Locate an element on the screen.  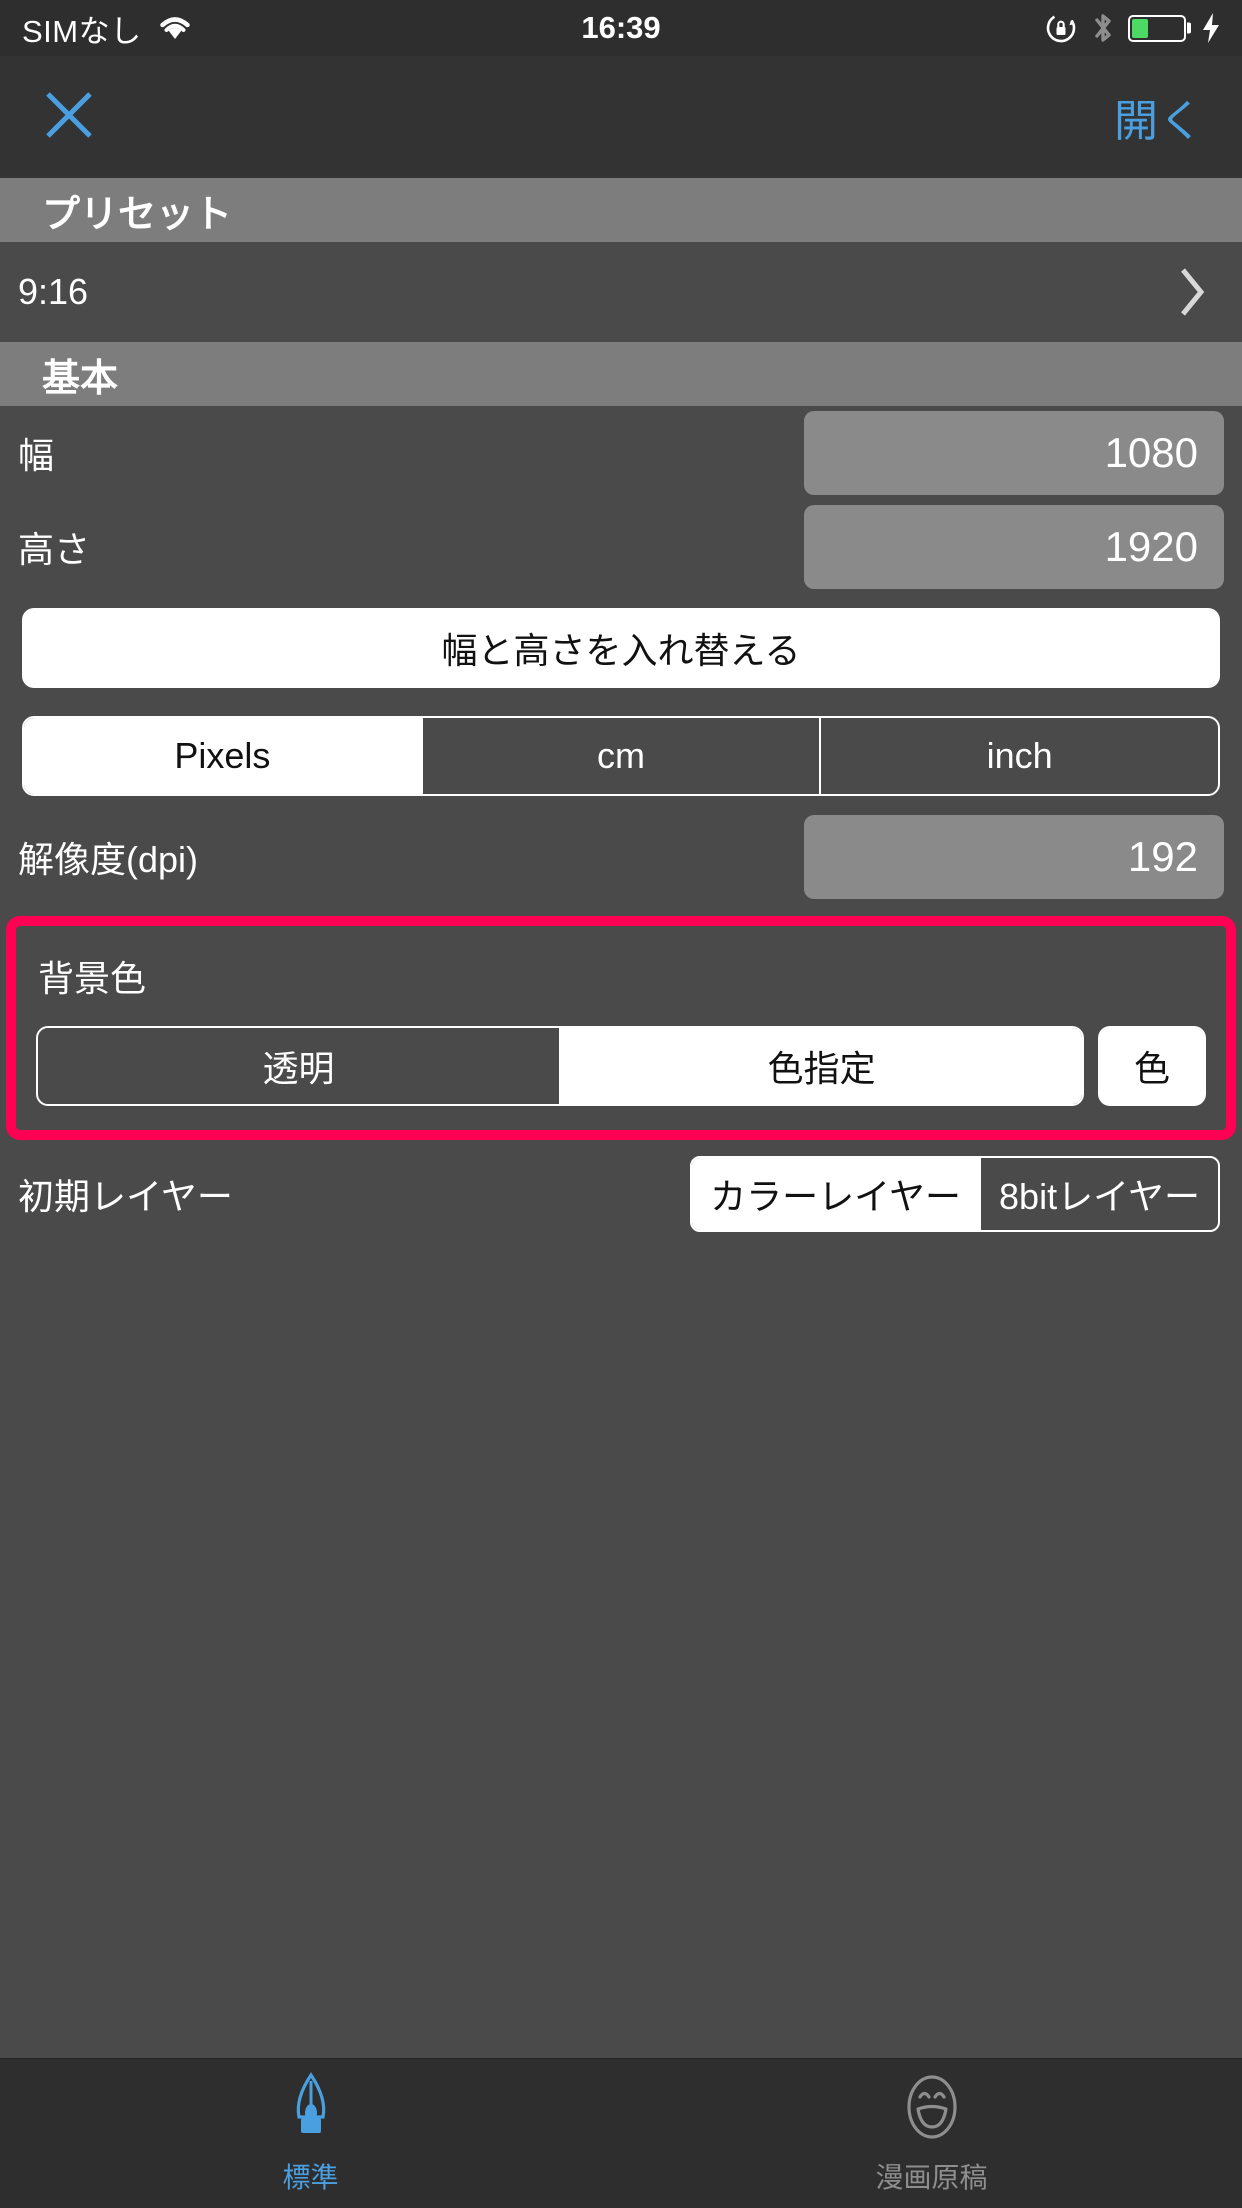
unit-option-pixels: Pixels is located at coordinates (223, 756).